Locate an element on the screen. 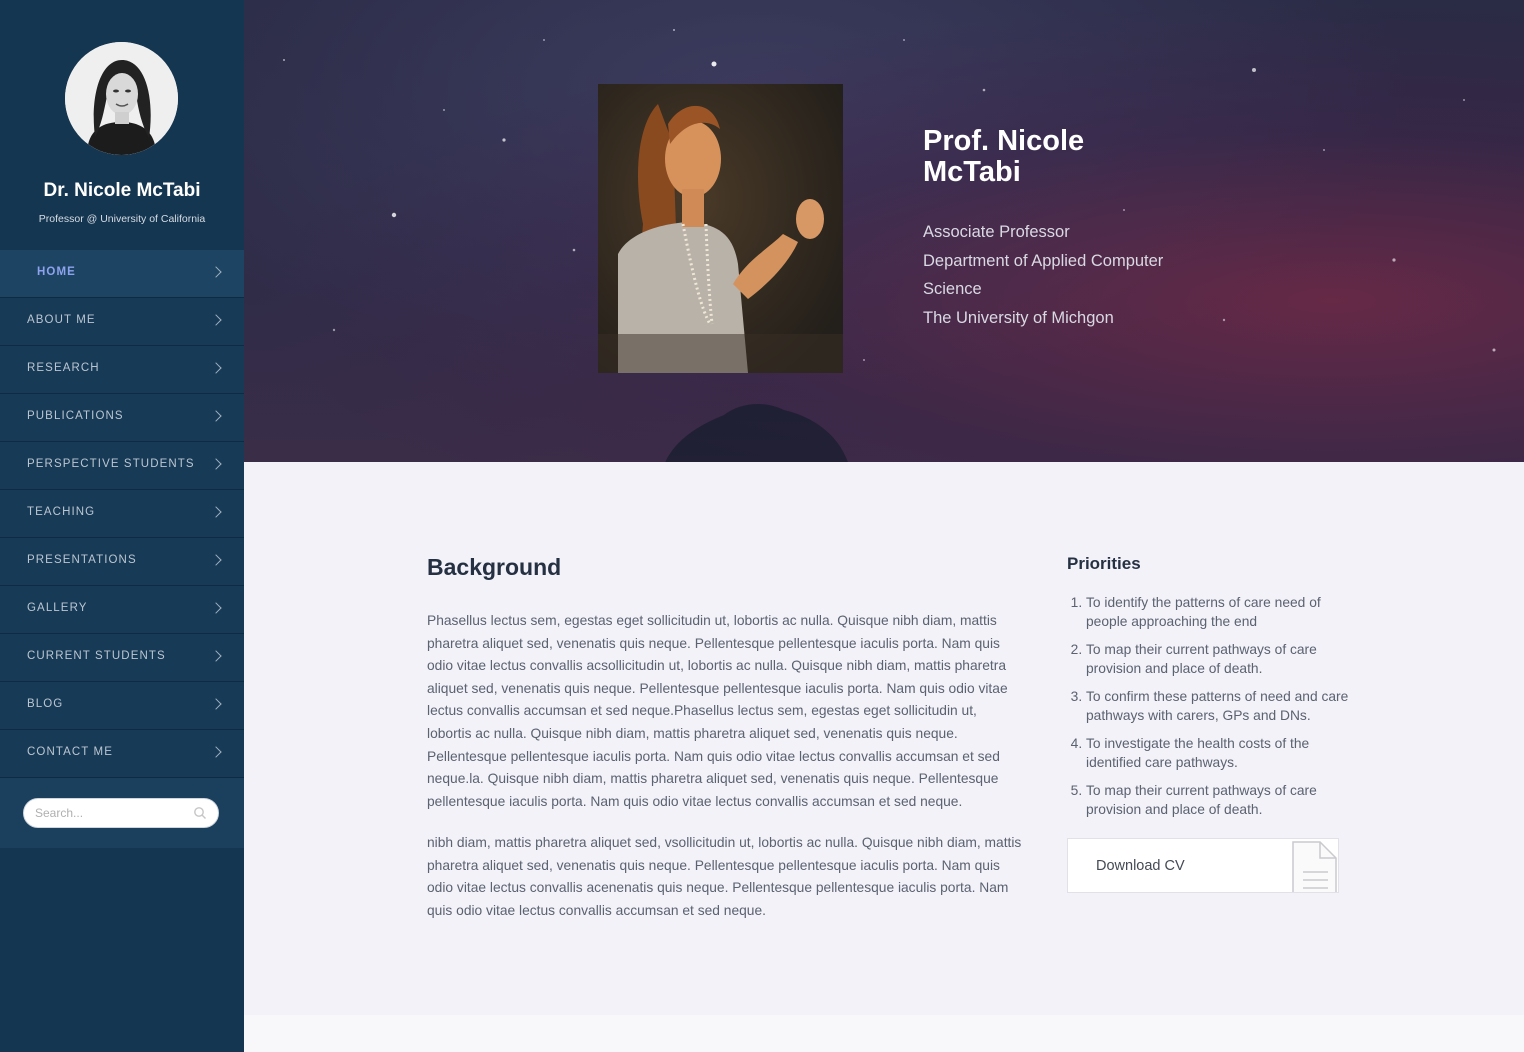  hero-info-line: The University of Michgon is located at coordinates (1018, 317).